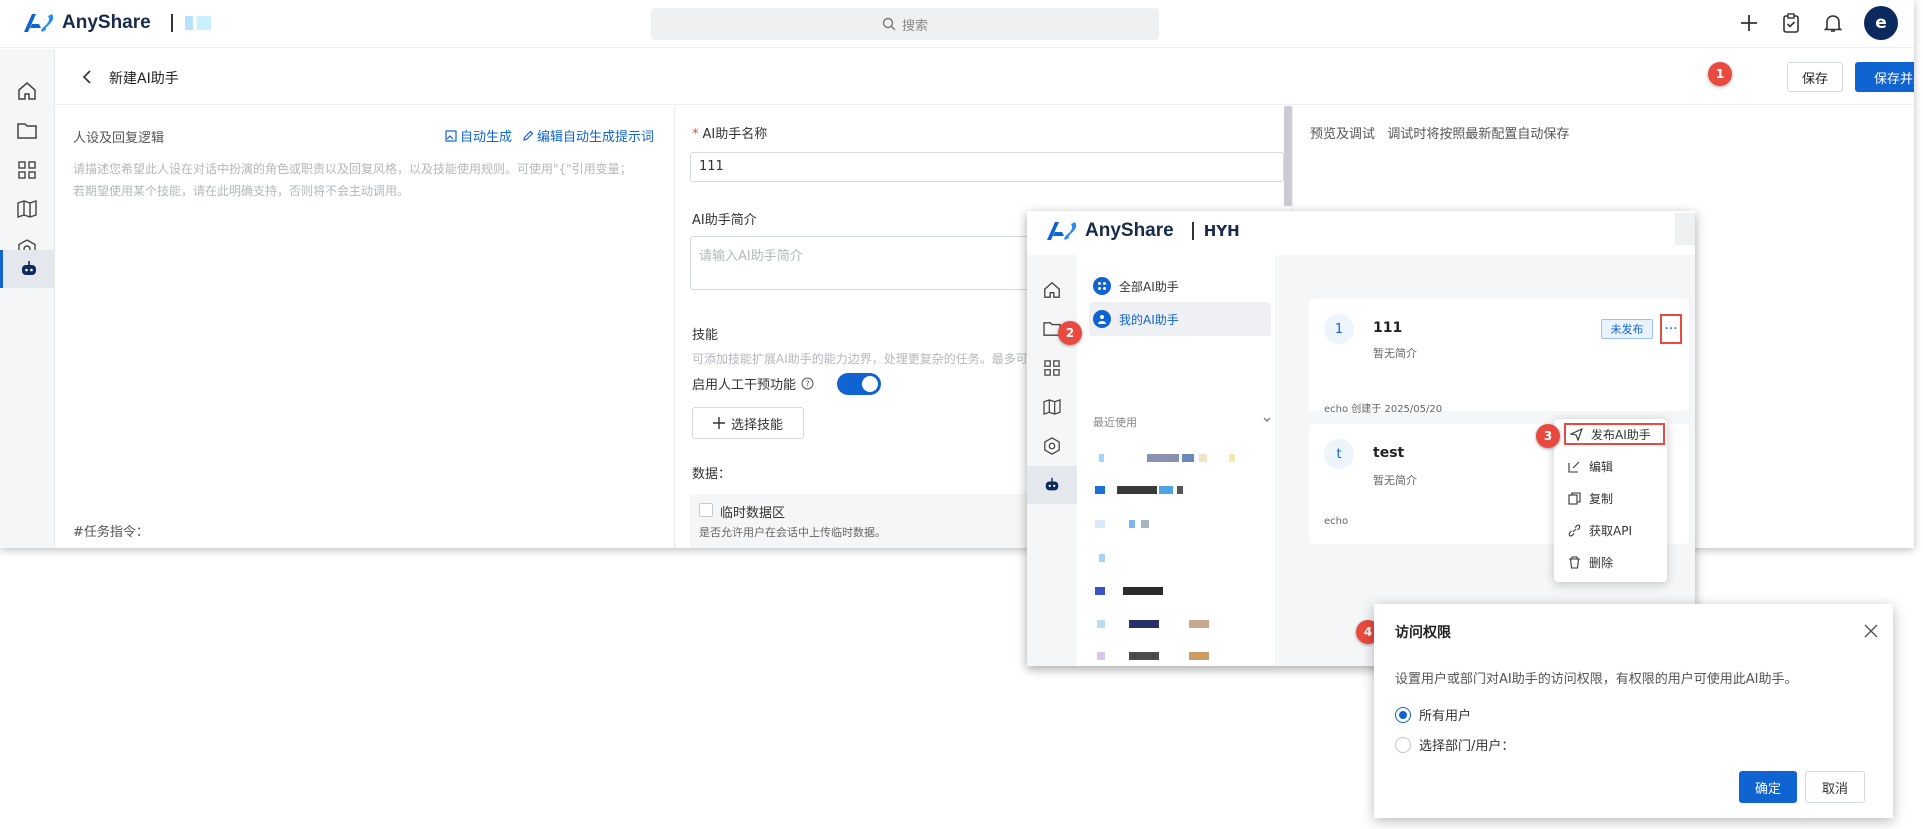  I want to click on search-bar: 搜索, so click(905, 24).